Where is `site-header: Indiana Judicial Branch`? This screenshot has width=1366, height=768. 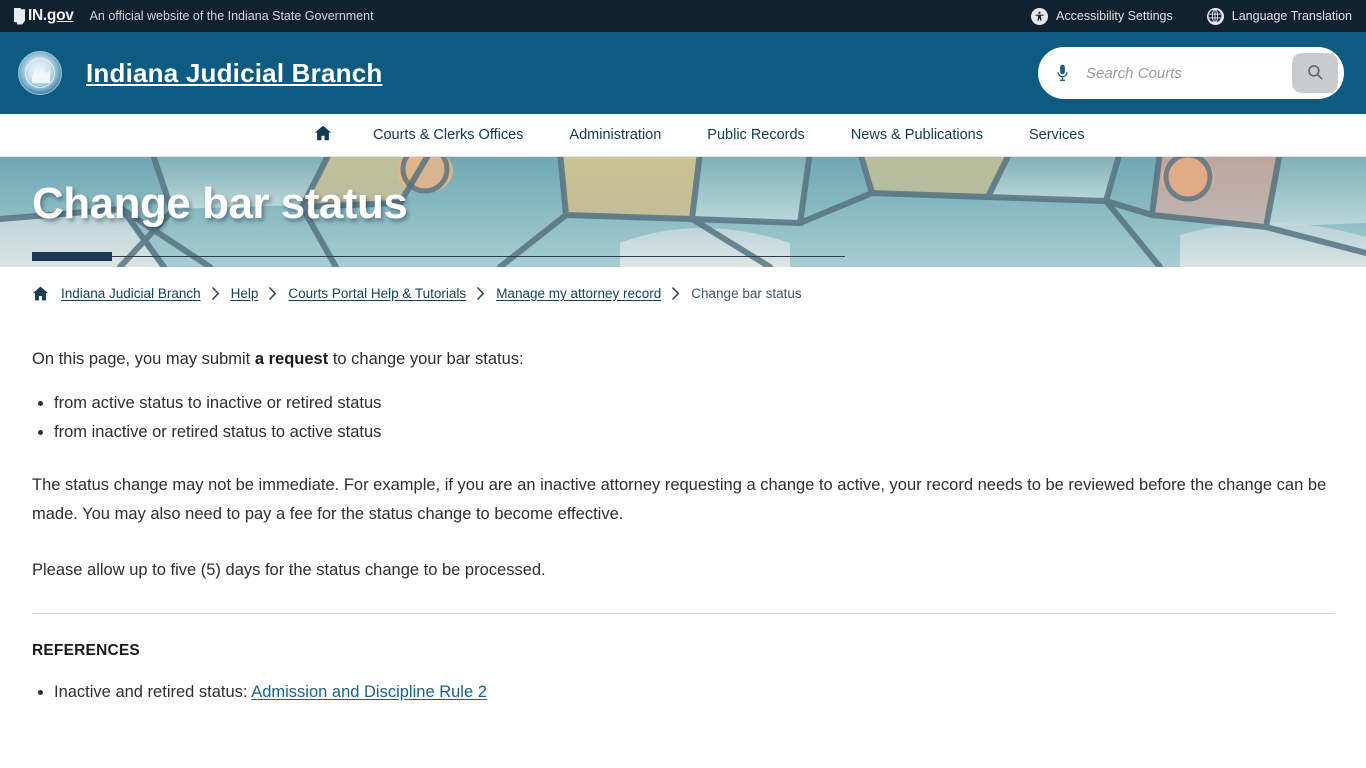 site-header: Indiana Judicial Branch is located at coordinates (683, 73).